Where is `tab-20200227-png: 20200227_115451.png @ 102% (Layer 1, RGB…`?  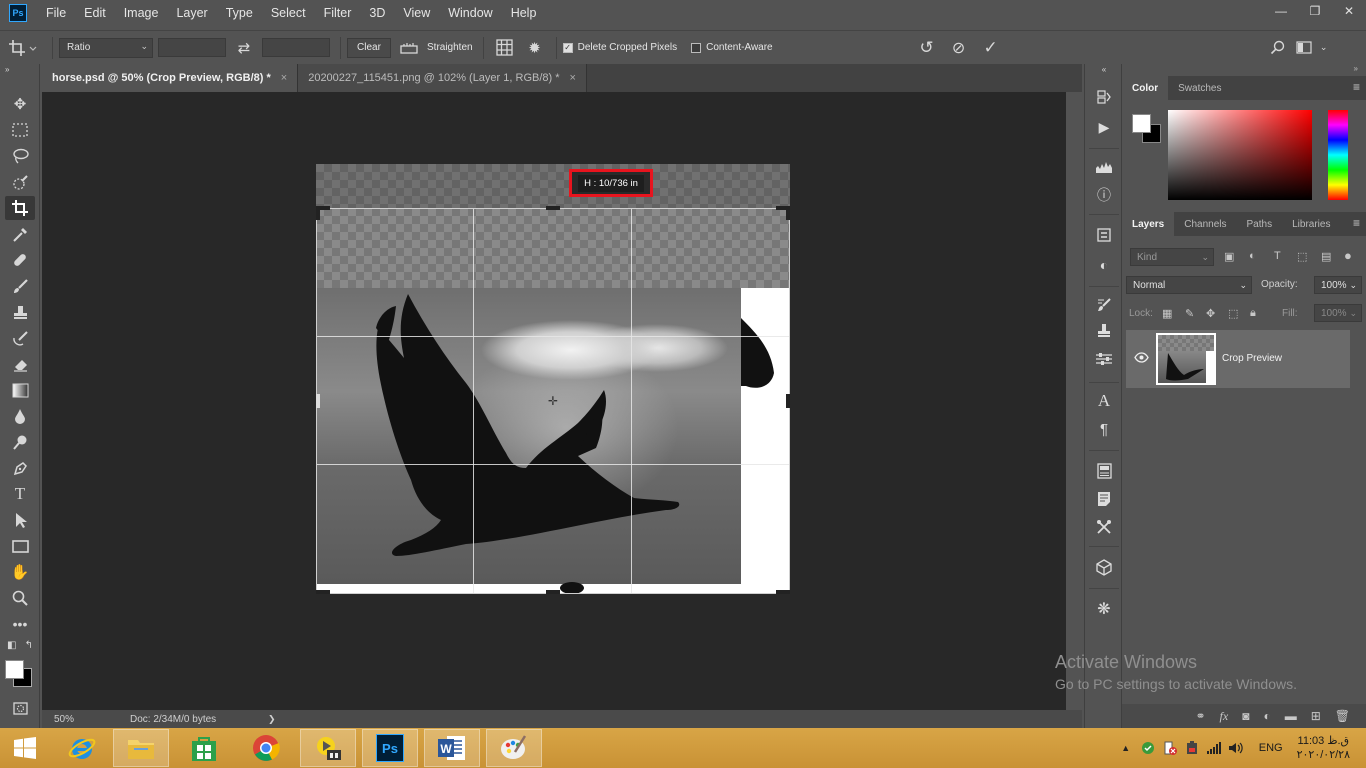
tab-20200227-png: 20200227_115451.png @ 102% (Layer 1, RGB… is located at coordinates (442, 78).